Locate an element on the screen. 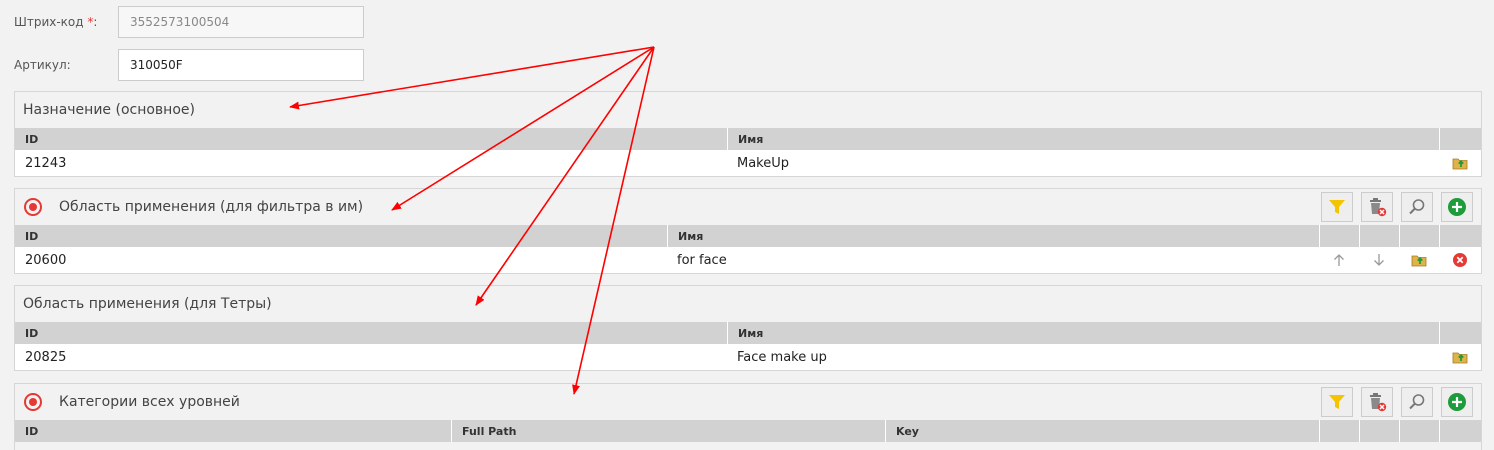  panel-title: Назначение (основное) is located at coordinates (109, 110).